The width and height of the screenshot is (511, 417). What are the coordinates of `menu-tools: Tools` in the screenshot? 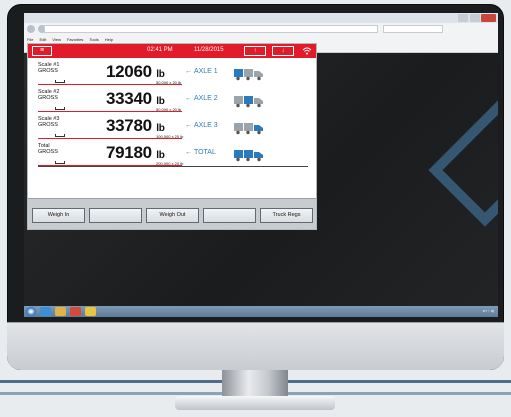 It's located at (93, 39).